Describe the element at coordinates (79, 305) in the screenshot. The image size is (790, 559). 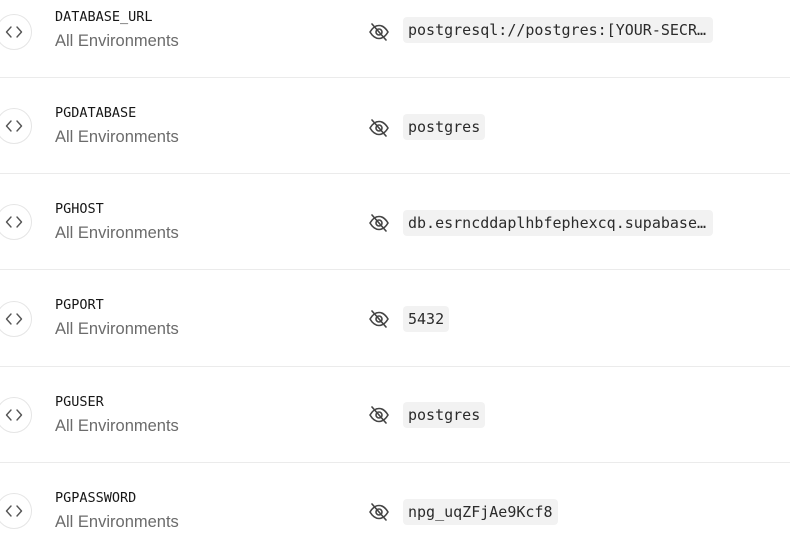
I see `env-var-name: PGPORT` at that location.